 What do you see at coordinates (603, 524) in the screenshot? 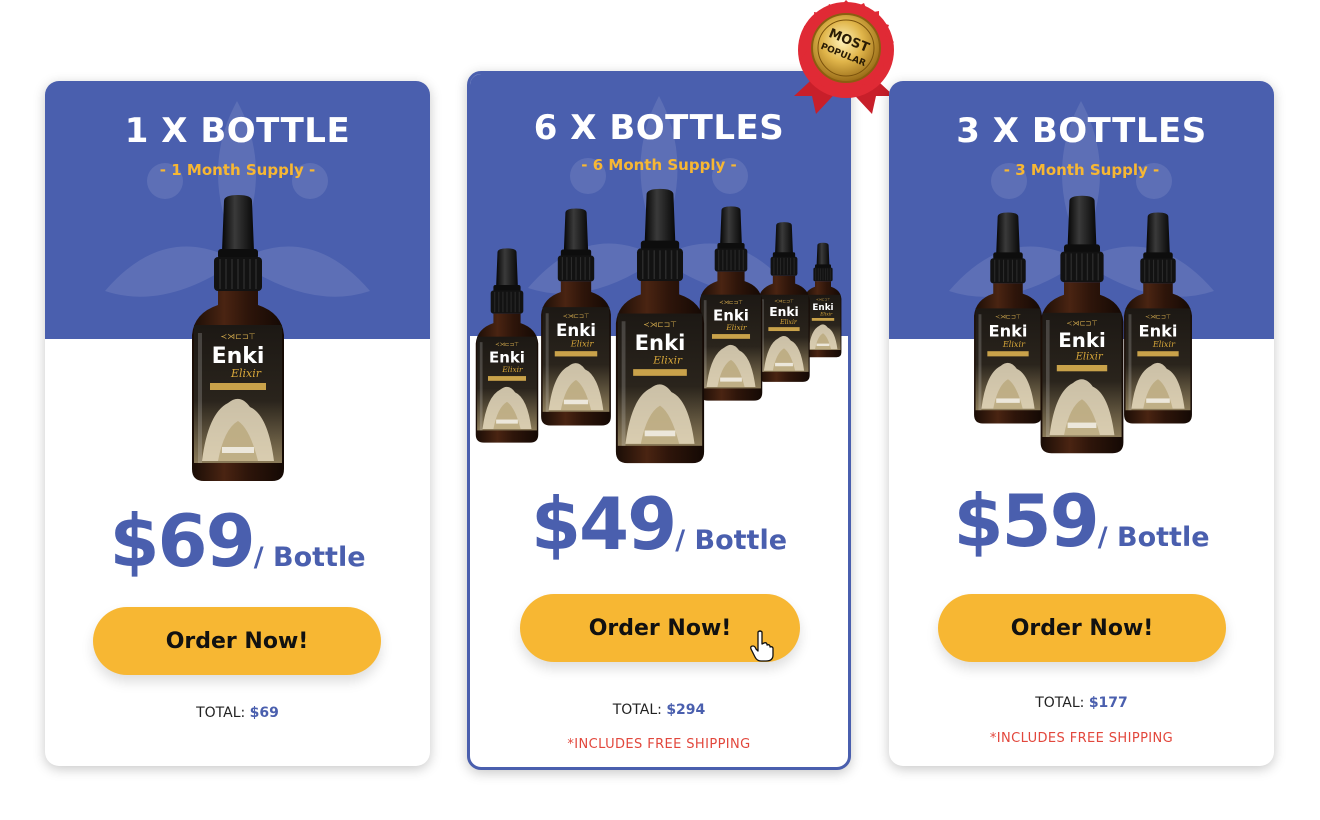
I see `price-amount: $49` at bounding box center [603, 524].